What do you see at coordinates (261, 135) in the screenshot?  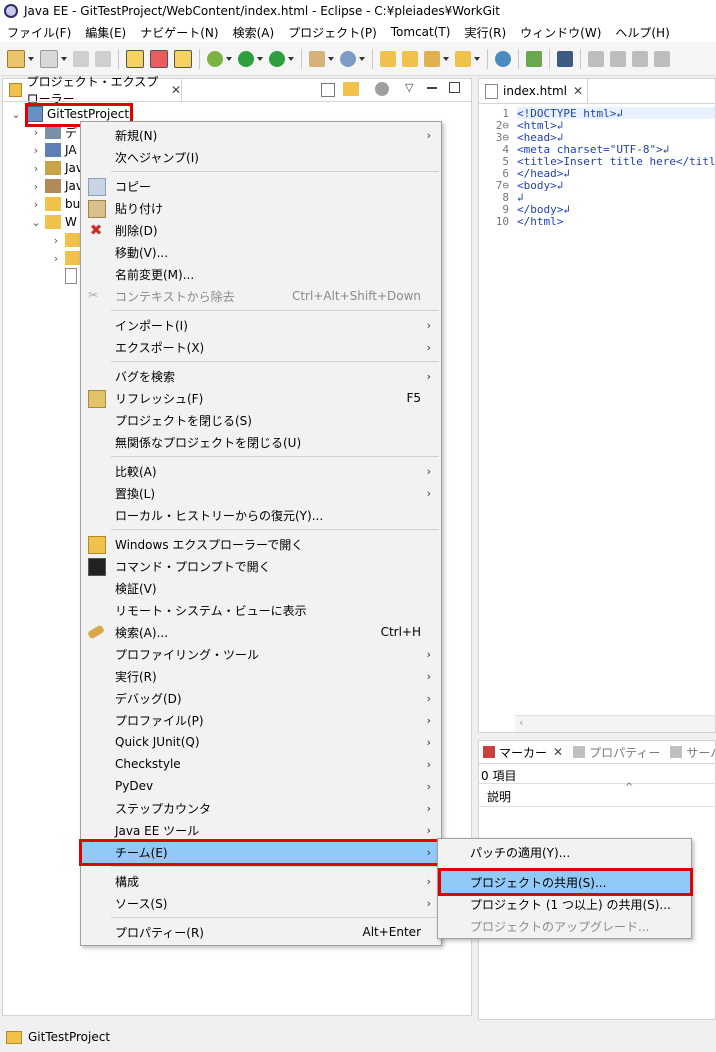 I see `menu-item-new: 新規(N) ›` at bounding box center [261, 135].